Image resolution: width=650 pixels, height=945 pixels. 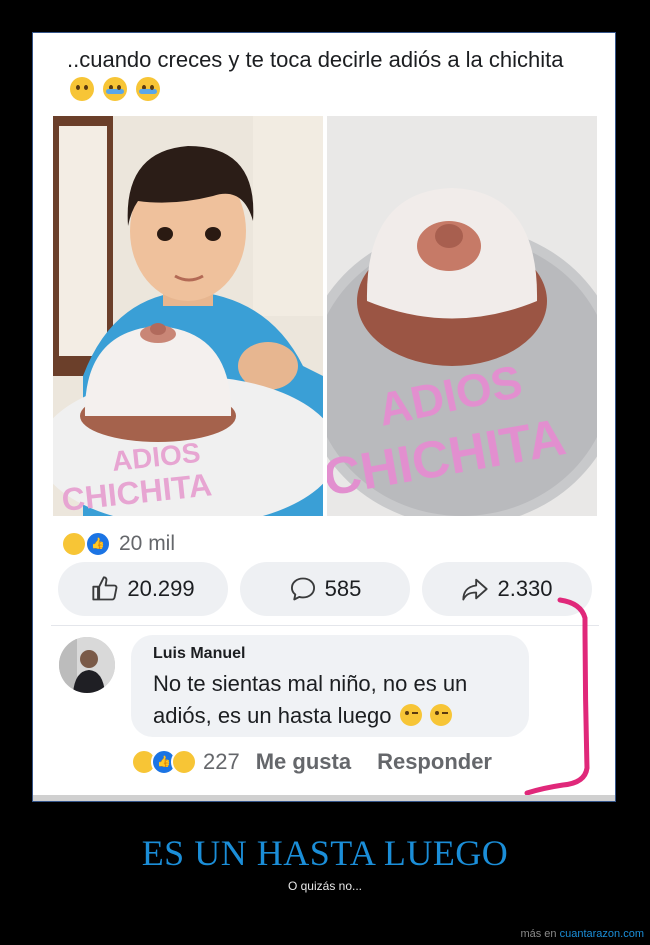 What do you see at coordinates (475, 589) in the screenshot?
I see `share-icon` at bounding box center [475, 589].